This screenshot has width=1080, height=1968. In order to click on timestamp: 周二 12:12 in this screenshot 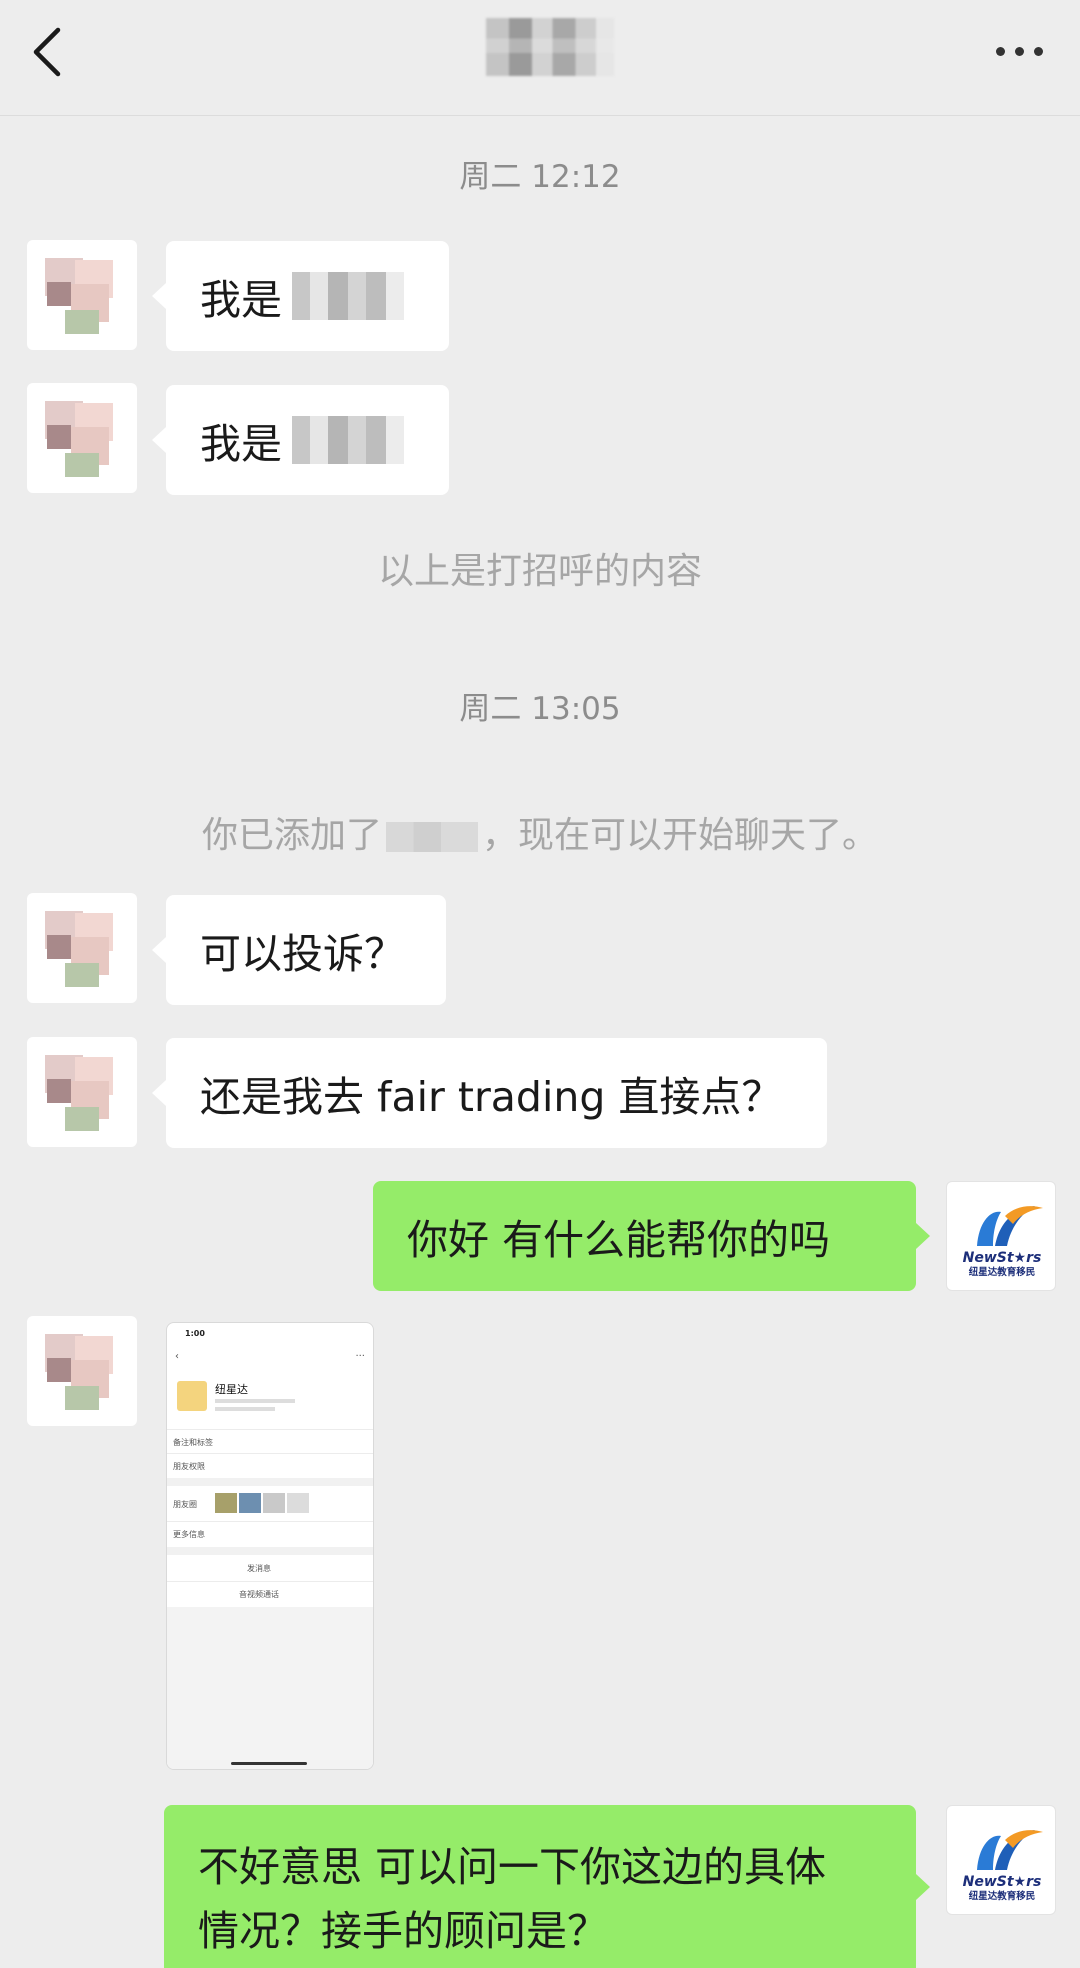, I will do `click(540, 177)`.